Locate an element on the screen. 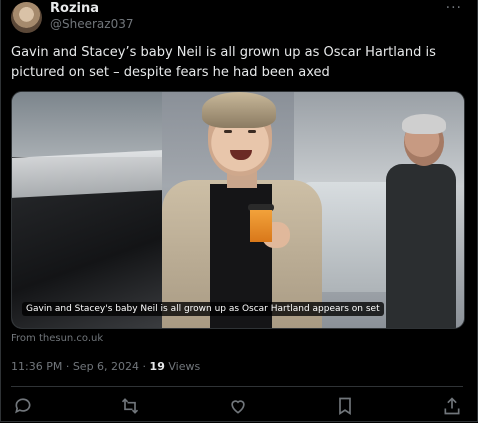 Image resolution: width=478 pixels, height=423 pixels. divider is located at coordinates (237, 386).